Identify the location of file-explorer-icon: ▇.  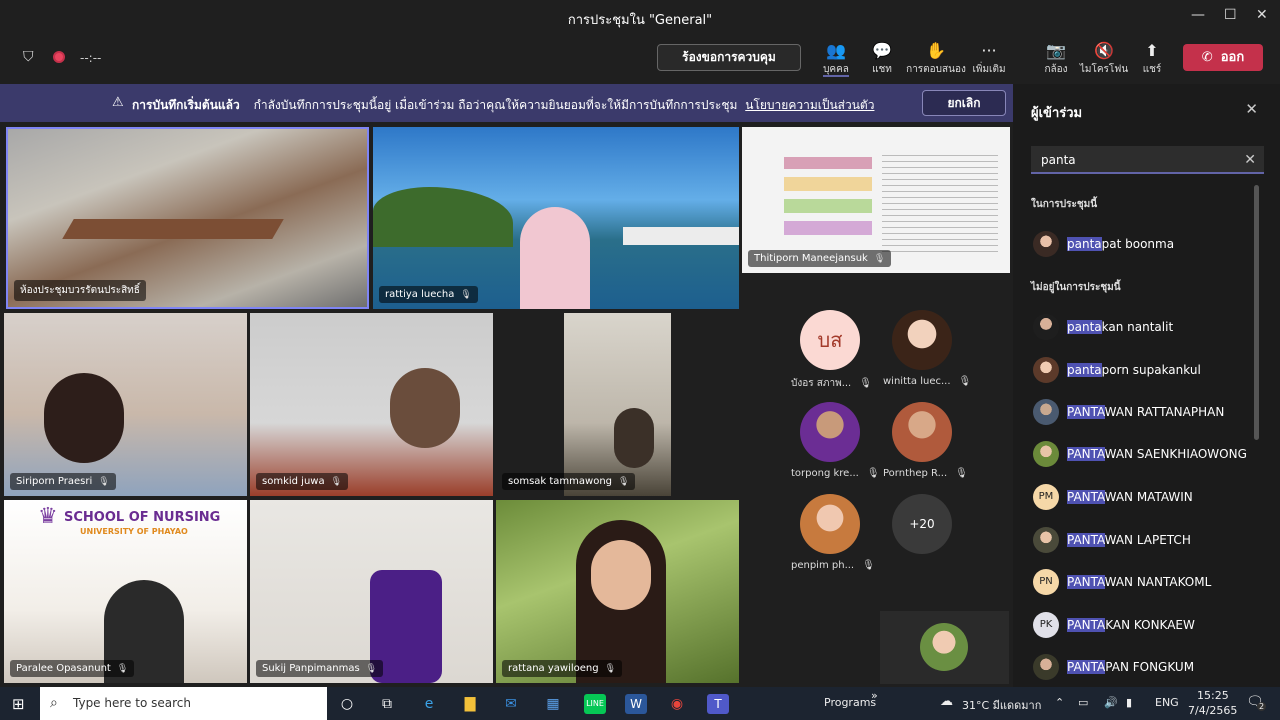
(470, 704).